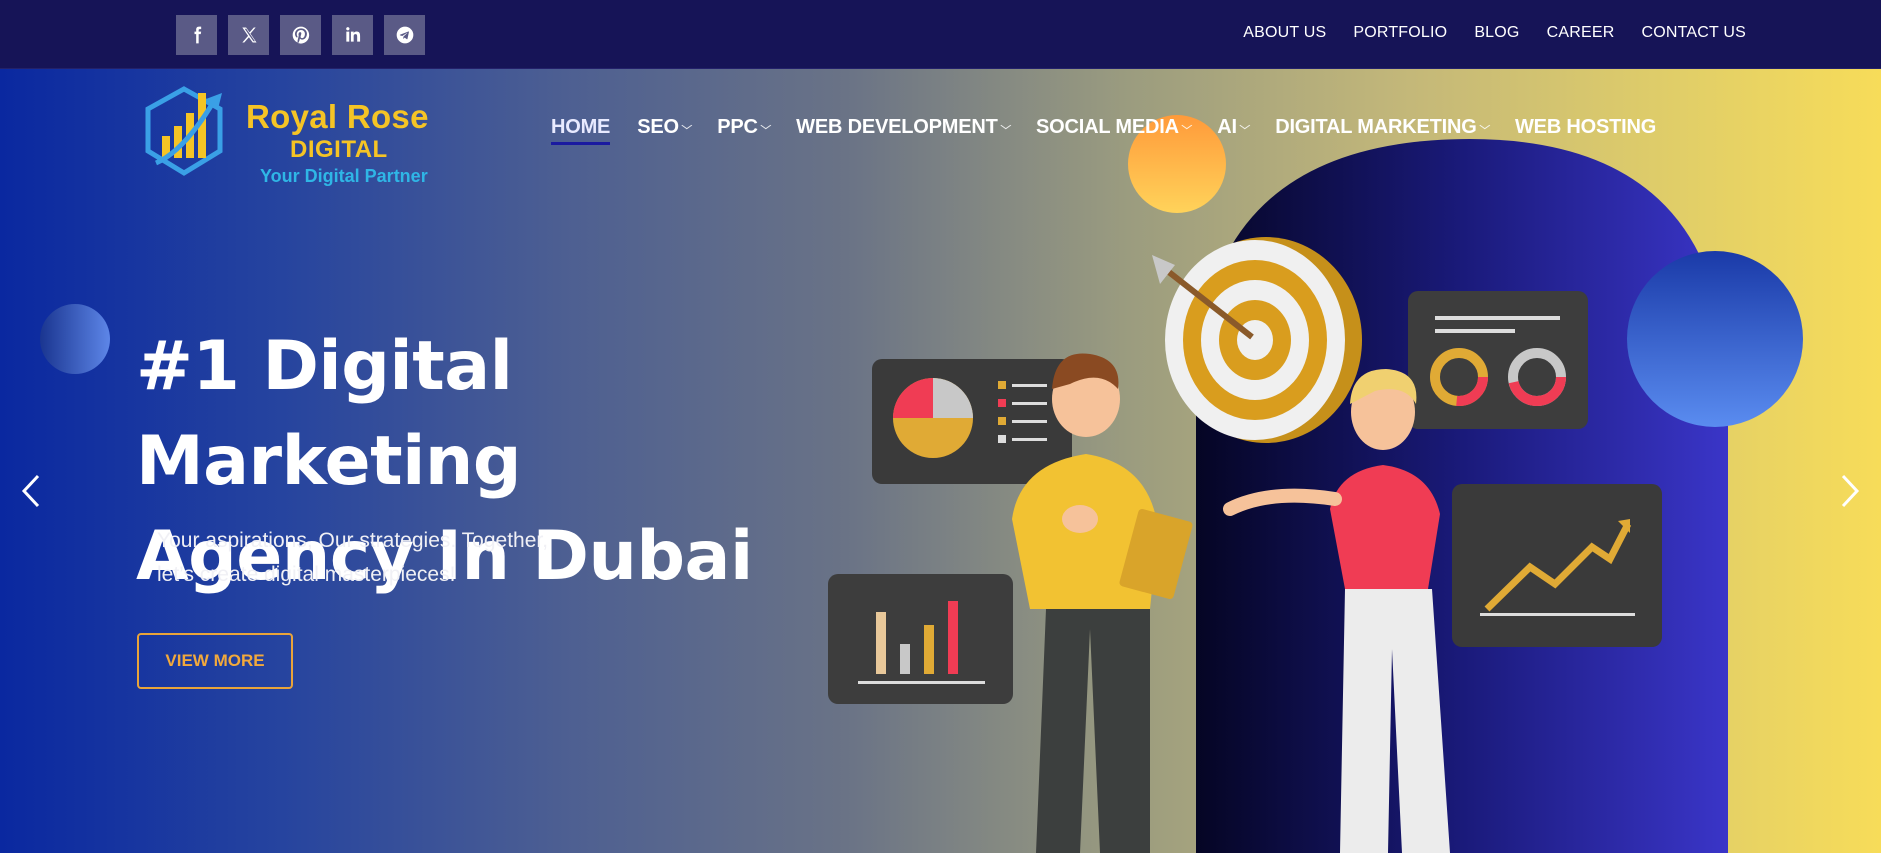  Describe the element at coordinates (329, 414) in the screenshot. I see `hero-headline-line-1: #1 Digital Marketing` at that location.